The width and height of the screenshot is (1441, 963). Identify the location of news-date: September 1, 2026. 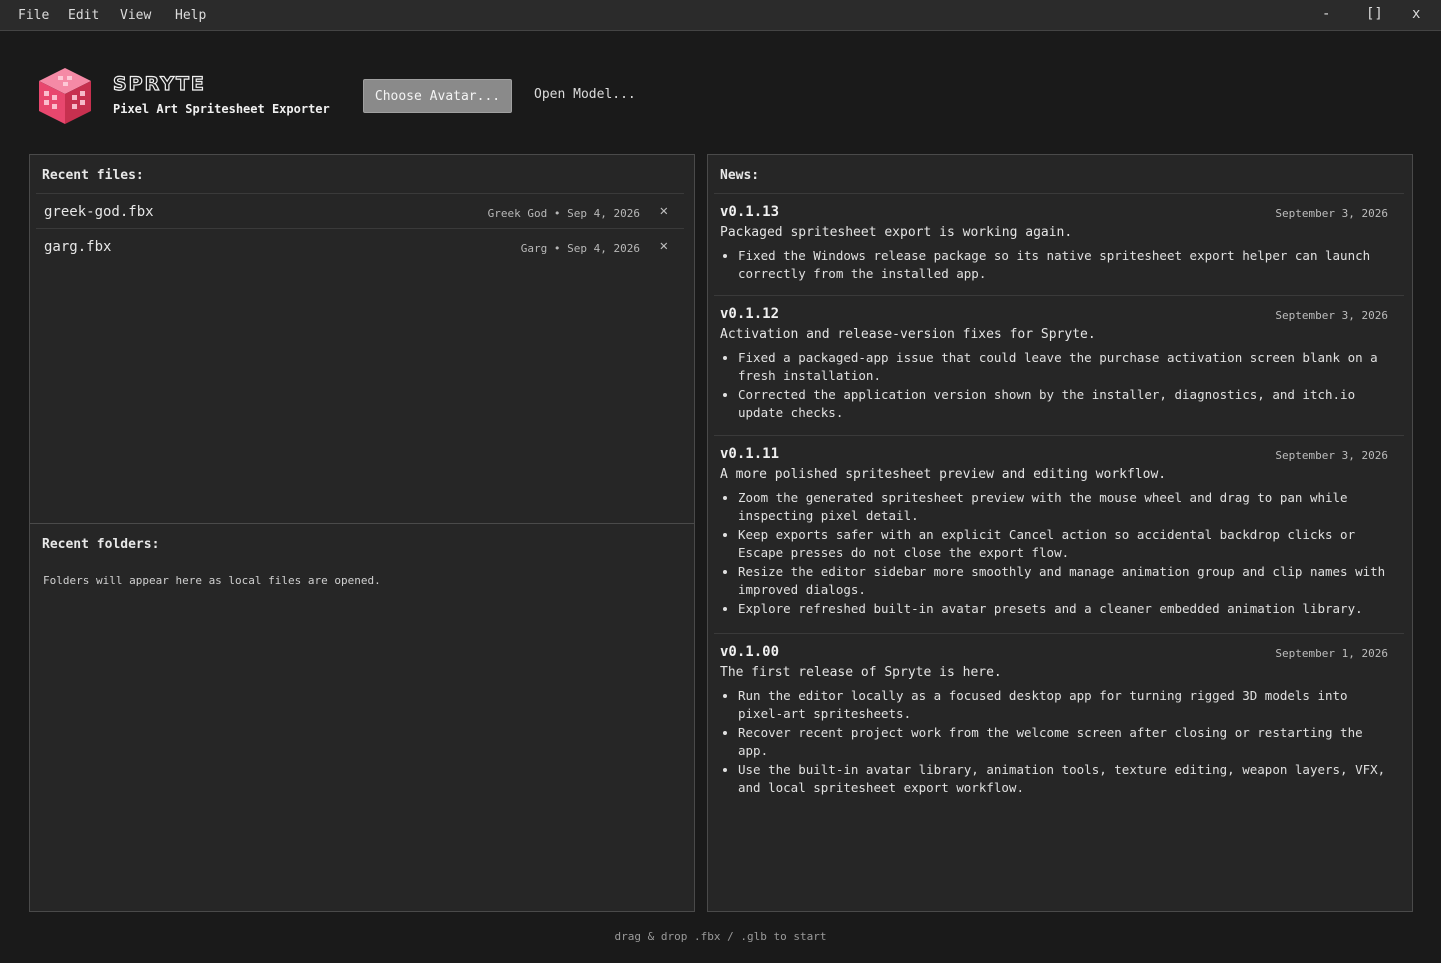
(1331, 653).